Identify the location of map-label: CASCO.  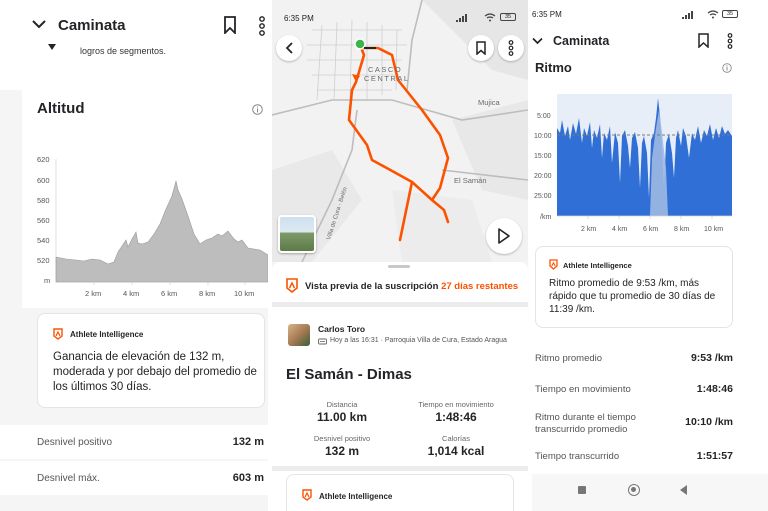
(385, 69).